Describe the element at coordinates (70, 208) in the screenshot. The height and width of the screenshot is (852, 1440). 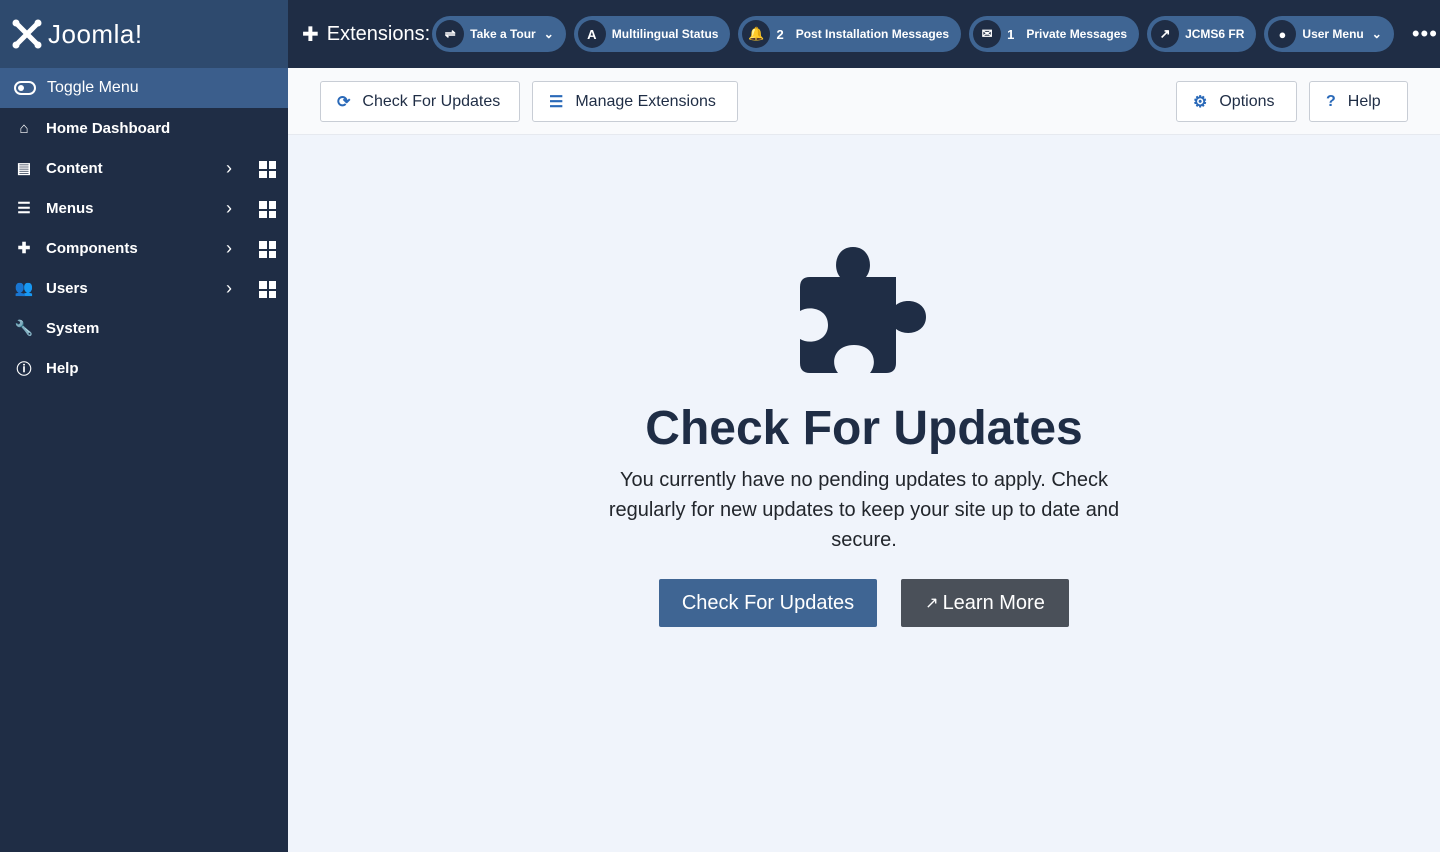
I see `sidebar-item-label: Menus` at that location.